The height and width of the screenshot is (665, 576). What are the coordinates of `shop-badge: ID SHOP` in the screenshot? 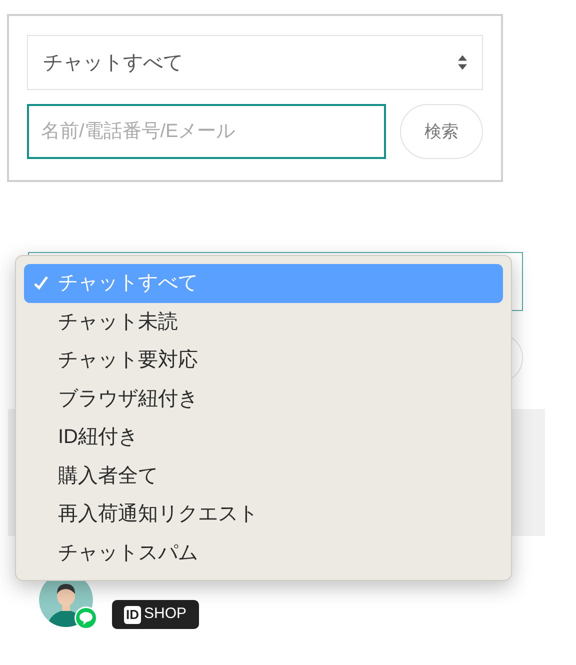 It's located at (155, 614).